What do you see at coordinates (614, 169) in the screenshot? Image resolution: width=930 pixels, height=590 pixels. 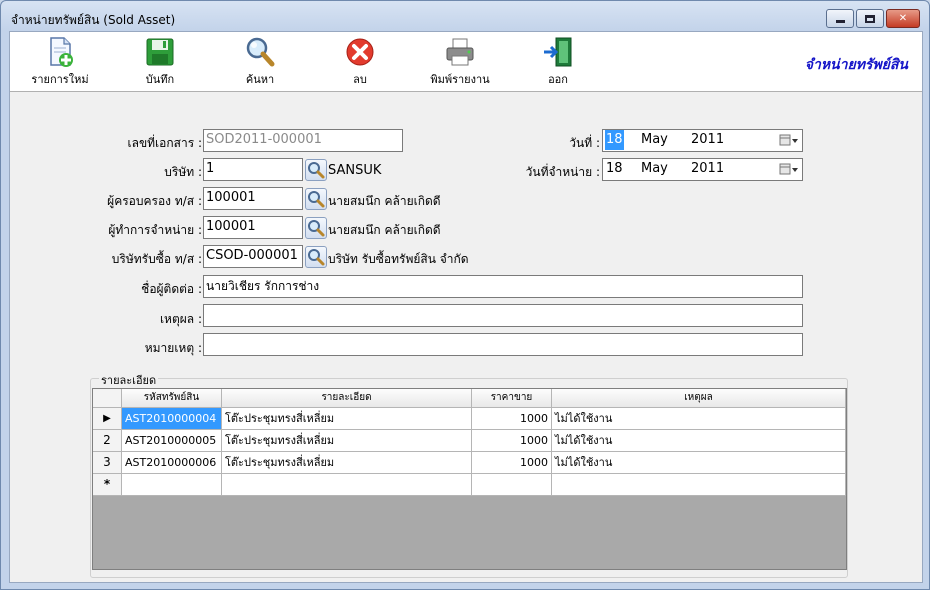 I see `sold-date-day: 18` at bounding box center [614, 169].